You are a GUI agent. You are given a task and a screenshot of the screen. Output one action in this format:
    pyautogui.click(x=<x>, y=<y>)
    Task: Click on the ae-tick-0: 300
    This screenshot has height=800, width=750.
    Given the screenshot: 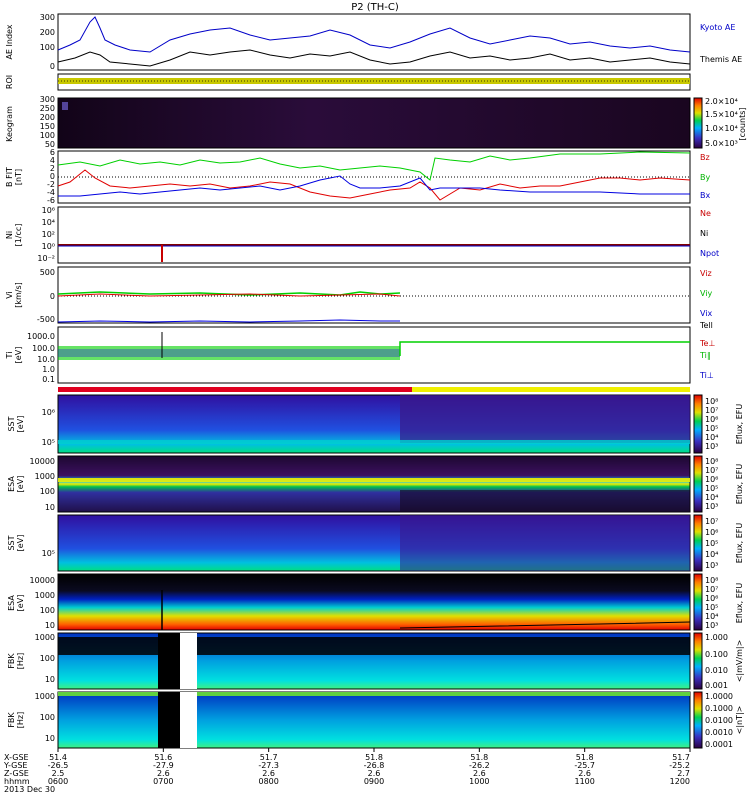 What is the action you would take?
    pyautogui.click(x=47, y=17)
    